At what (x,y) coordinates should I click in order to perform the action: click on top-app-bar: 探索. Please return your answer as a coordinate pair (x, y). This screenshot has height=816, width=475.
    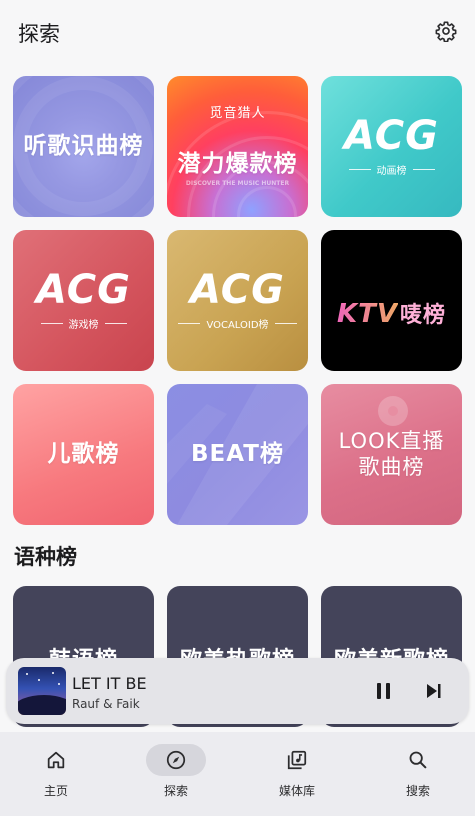
    Looking at the image, I should click on (237, 32).